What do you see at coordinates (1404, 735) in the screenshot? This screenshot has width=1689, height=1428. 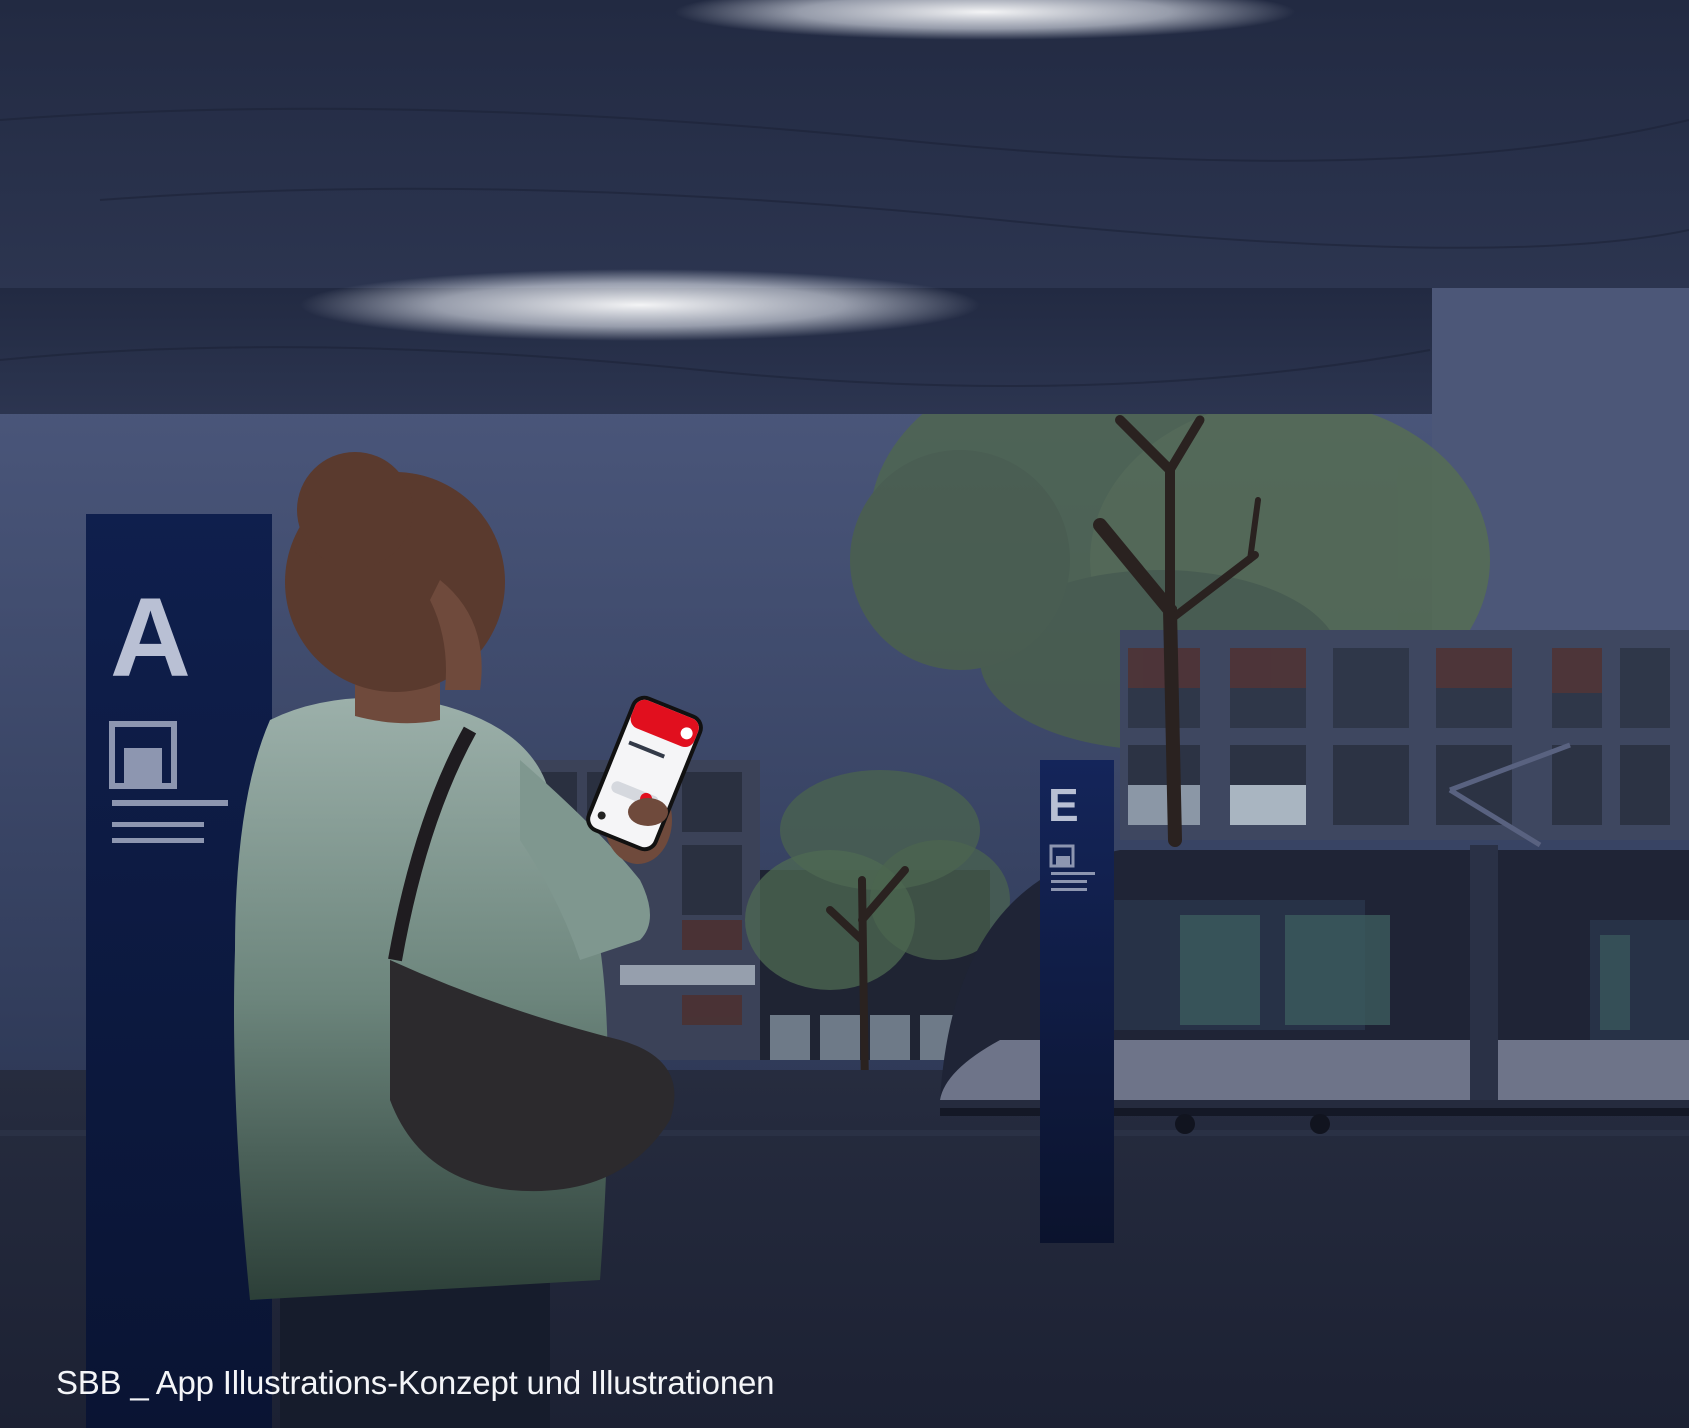 I see `back-building` at bounding box center [1404, 735].